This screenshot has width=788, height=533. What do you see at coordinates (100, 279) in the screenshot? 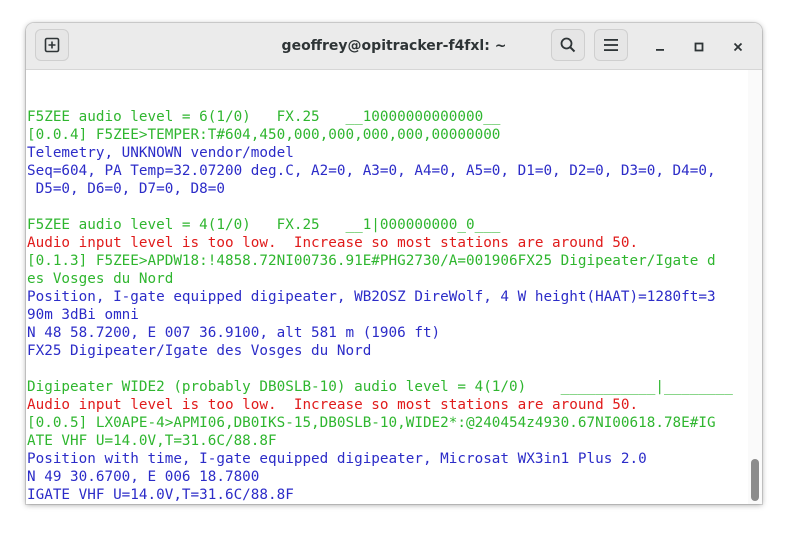
I see `terminal-line: es Vosges du Nord` at bounding box center [100, 279].